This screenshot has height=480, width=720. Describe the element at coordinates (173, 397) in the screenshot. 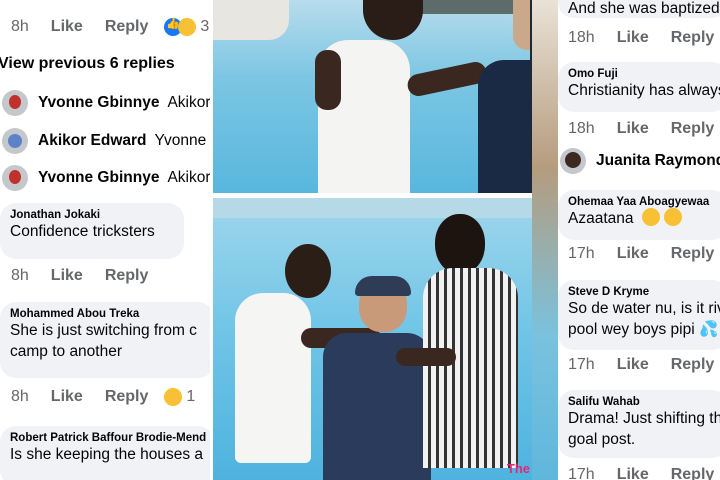

I see `kiss-reaction-icon` at that location.